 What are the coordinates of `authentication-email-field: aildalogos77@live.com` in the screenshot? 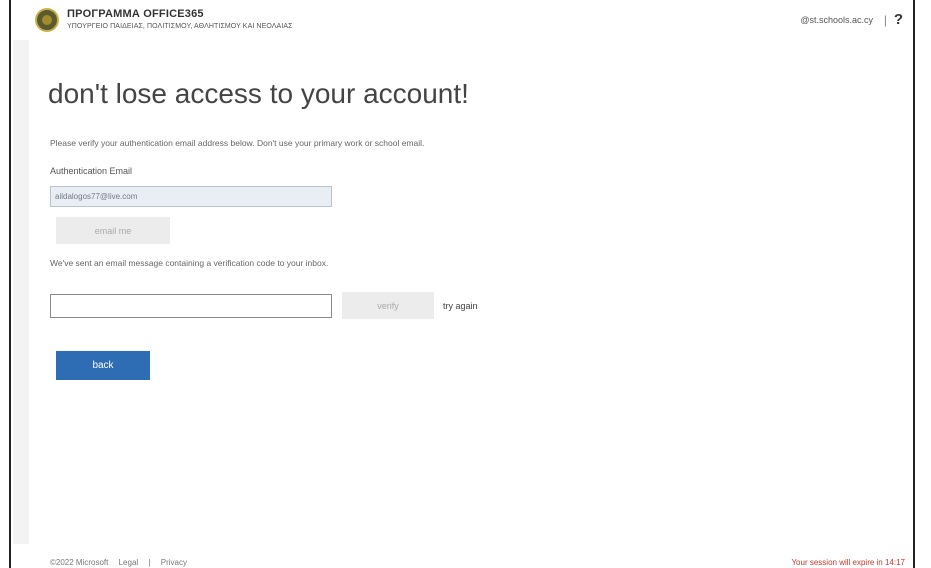 It's located at (191, 196).